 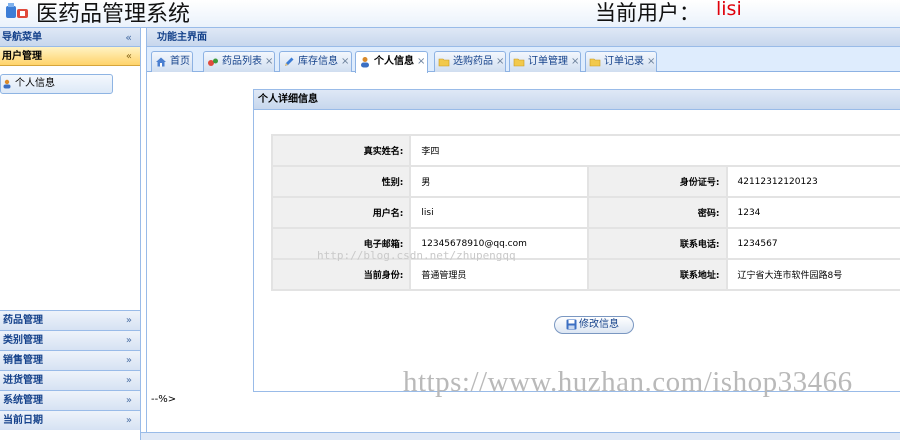 I want to click on edit-info-button: 修改信息, so click(x=594, y=325).